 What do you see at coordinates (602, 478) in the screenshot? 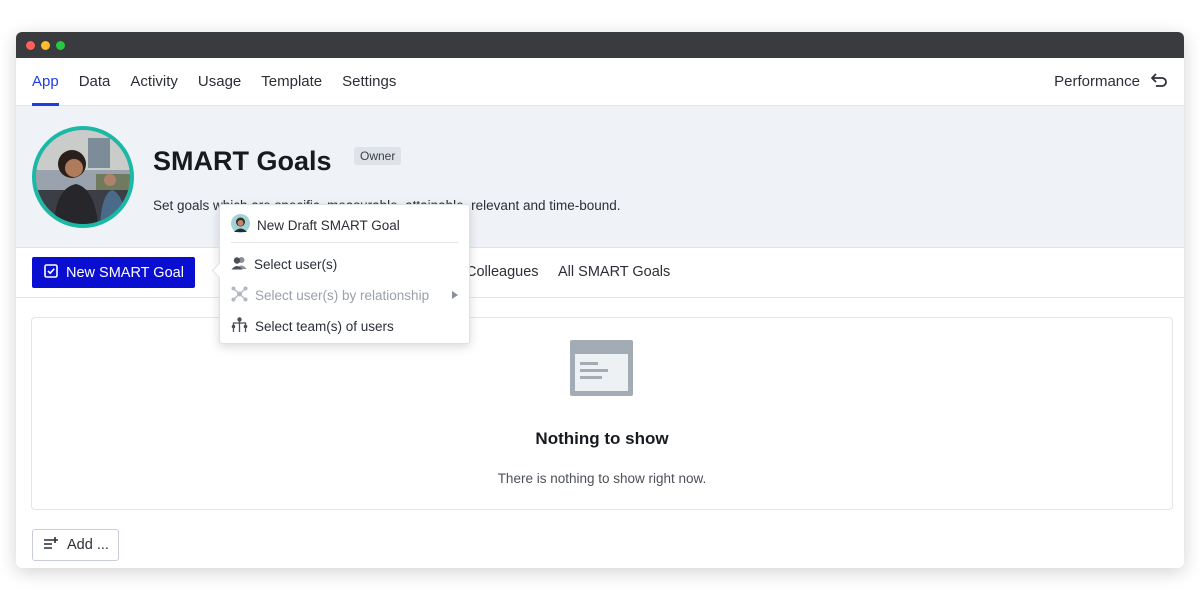
I see `empty-state-description: There is nothing to show right now.` at bounding box center [602, 478].